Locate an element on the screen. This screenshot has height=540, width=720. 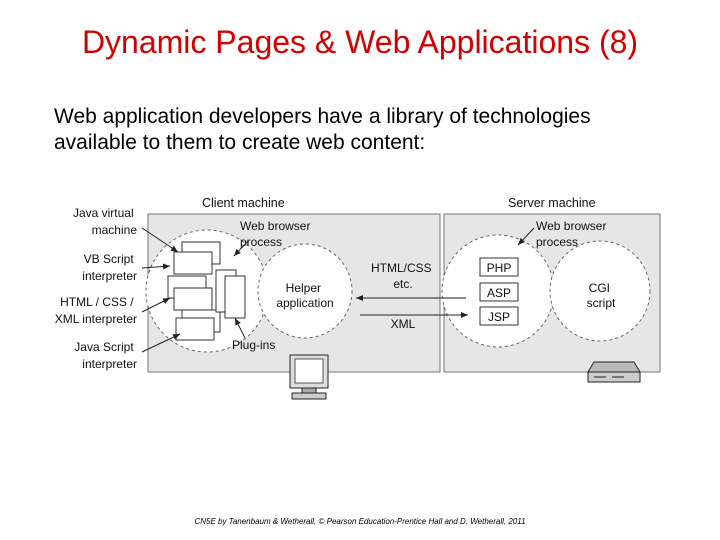
client-machine-label: Client machine is located at coordinates (243, 203).